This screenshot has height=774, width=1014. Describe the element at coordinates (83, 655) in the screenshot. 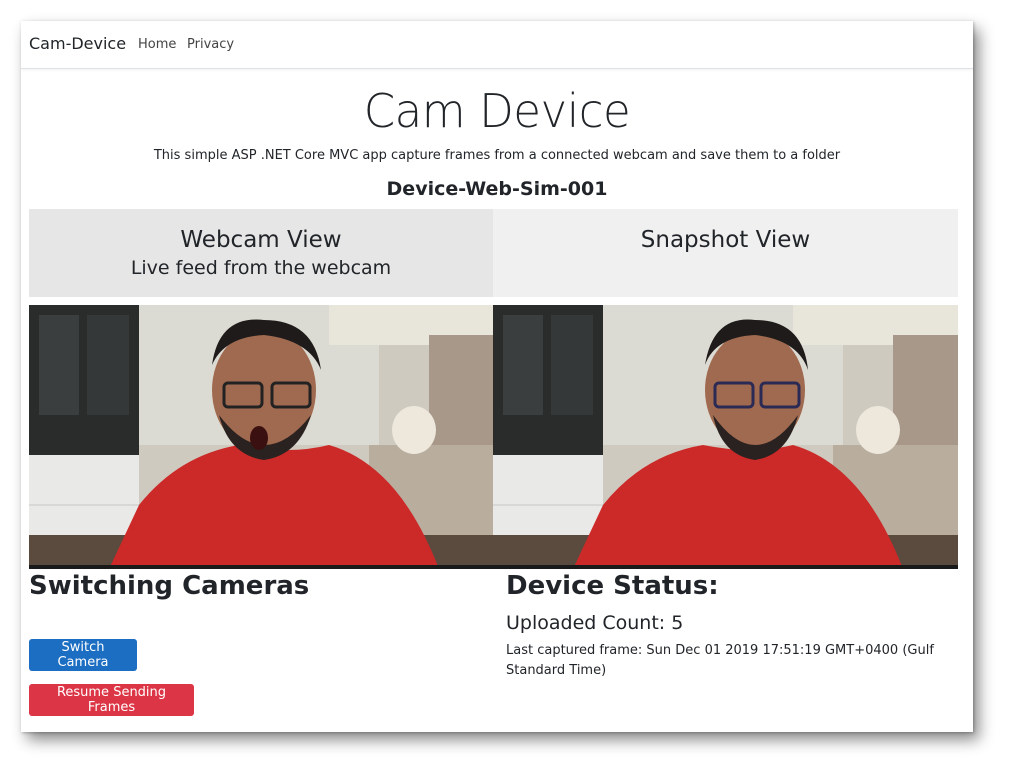

I see `switch-camera-button: Switch Camera` at that location.